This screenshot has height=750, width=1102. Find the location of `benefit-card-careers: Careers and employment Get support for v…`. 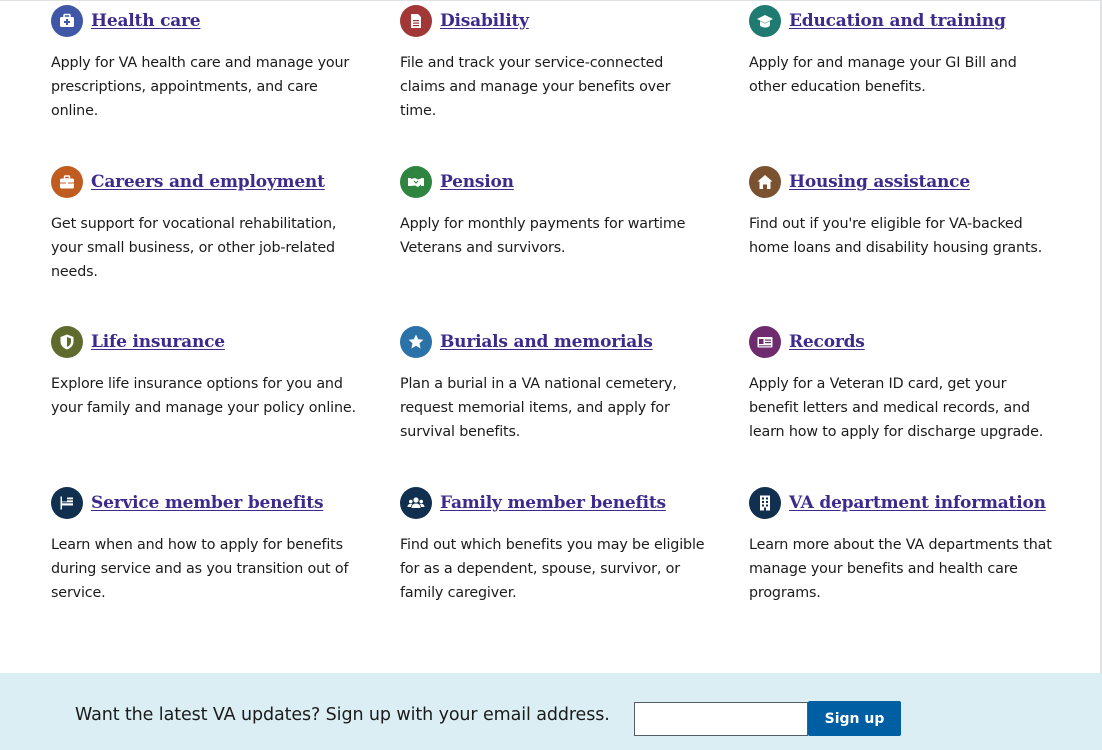

benefit-card-careers: Careers and employment Get support for v… is located at coordinates (203, 225).